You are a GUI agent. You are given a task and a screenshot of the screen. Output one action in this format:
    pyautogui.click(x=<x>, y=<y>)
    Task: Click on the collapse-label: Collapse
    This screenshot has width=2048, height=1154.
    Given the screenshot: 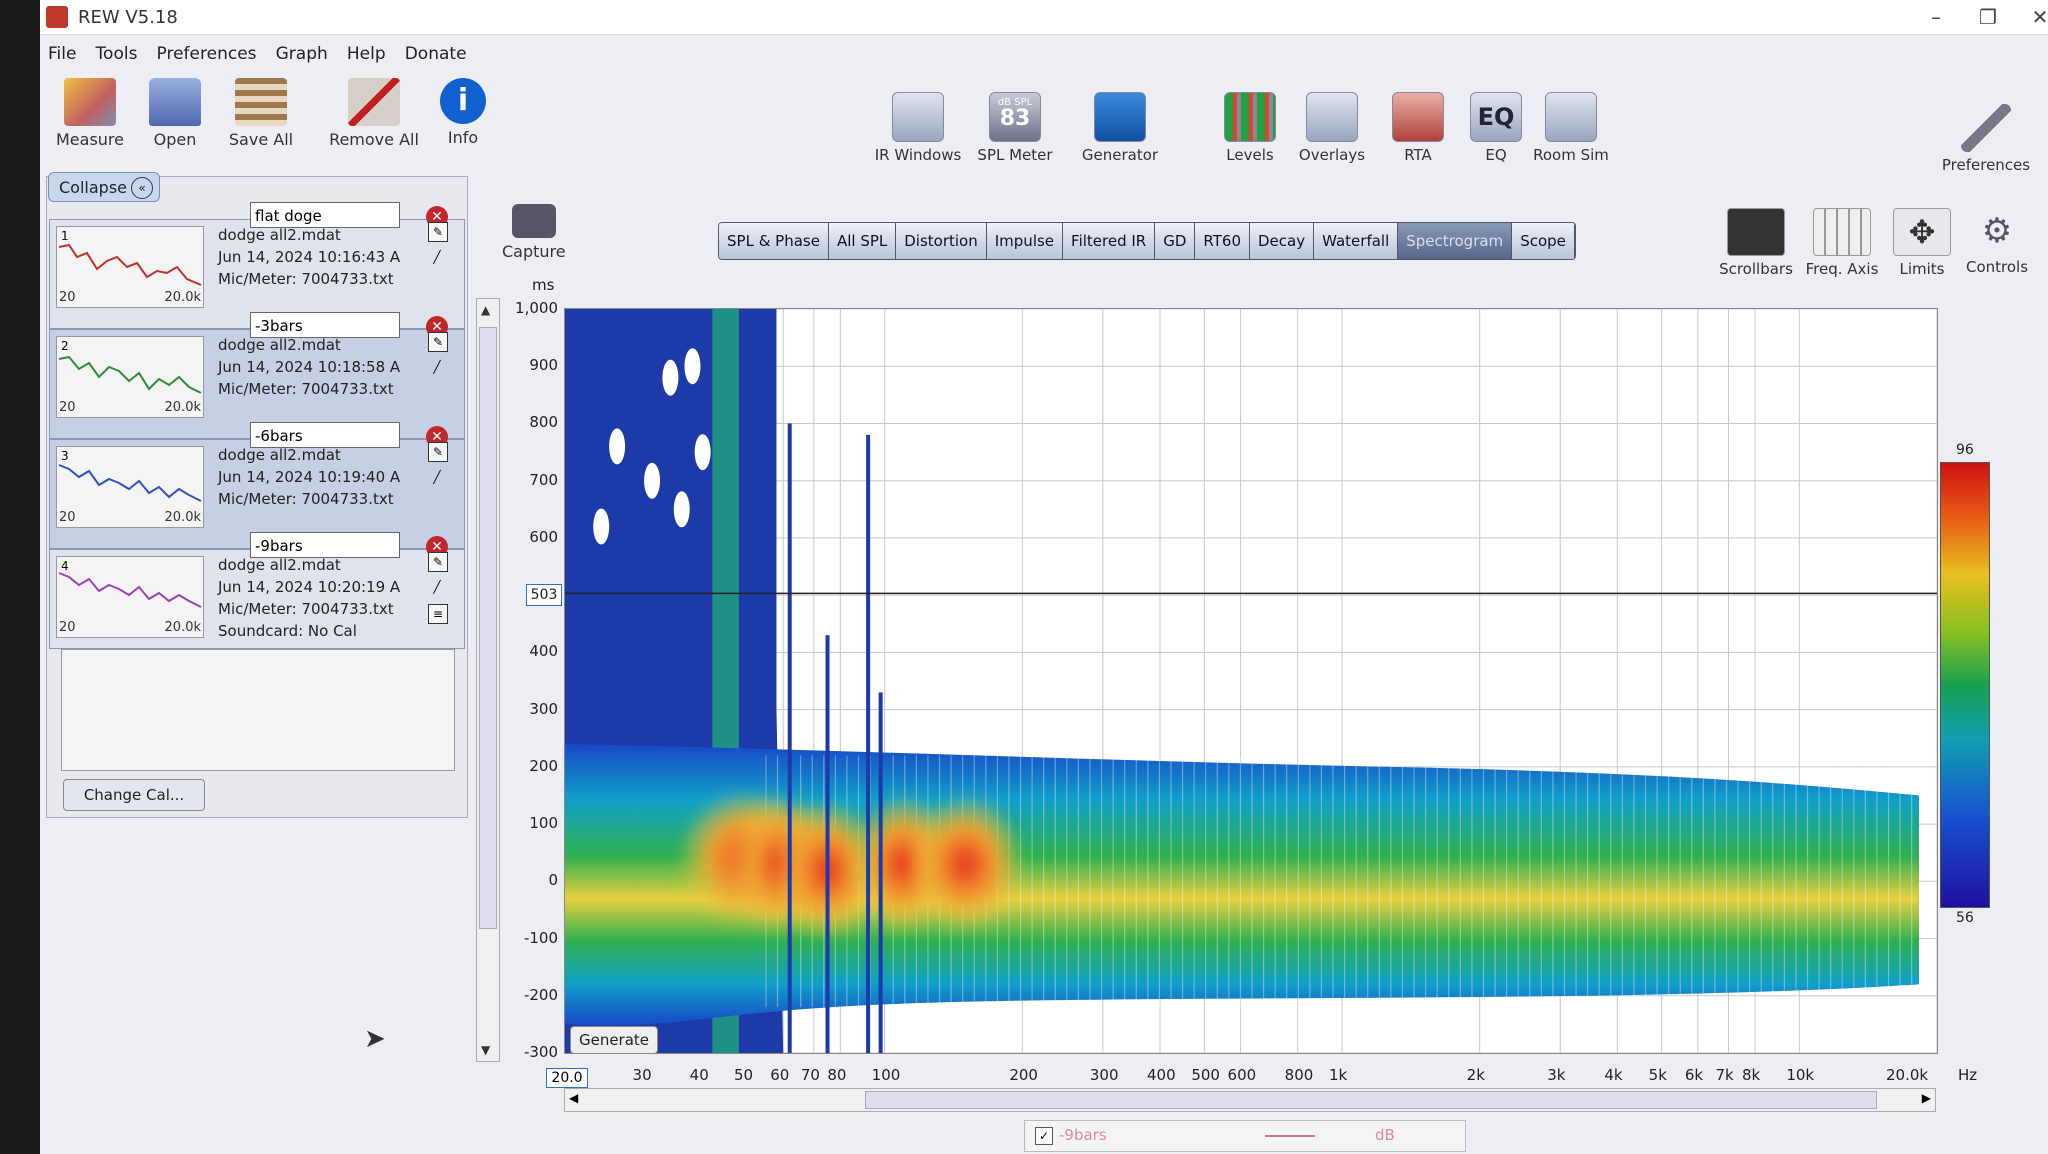 What is the action you would take?
    pyautogui.click(x=93, y=187)
    